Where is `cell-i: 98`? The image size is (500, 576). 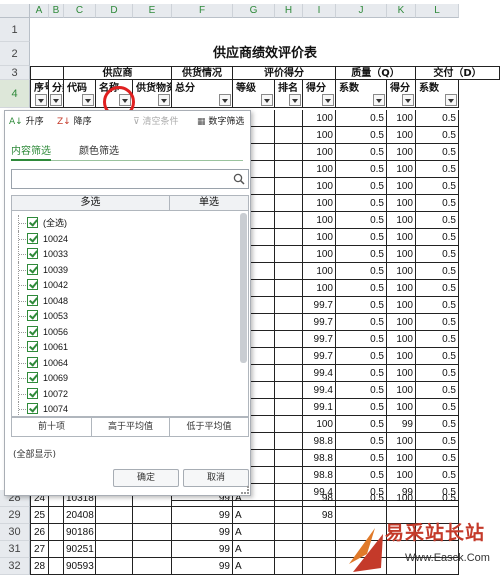 cell-i: 98 is located at coordinates (319, 515).